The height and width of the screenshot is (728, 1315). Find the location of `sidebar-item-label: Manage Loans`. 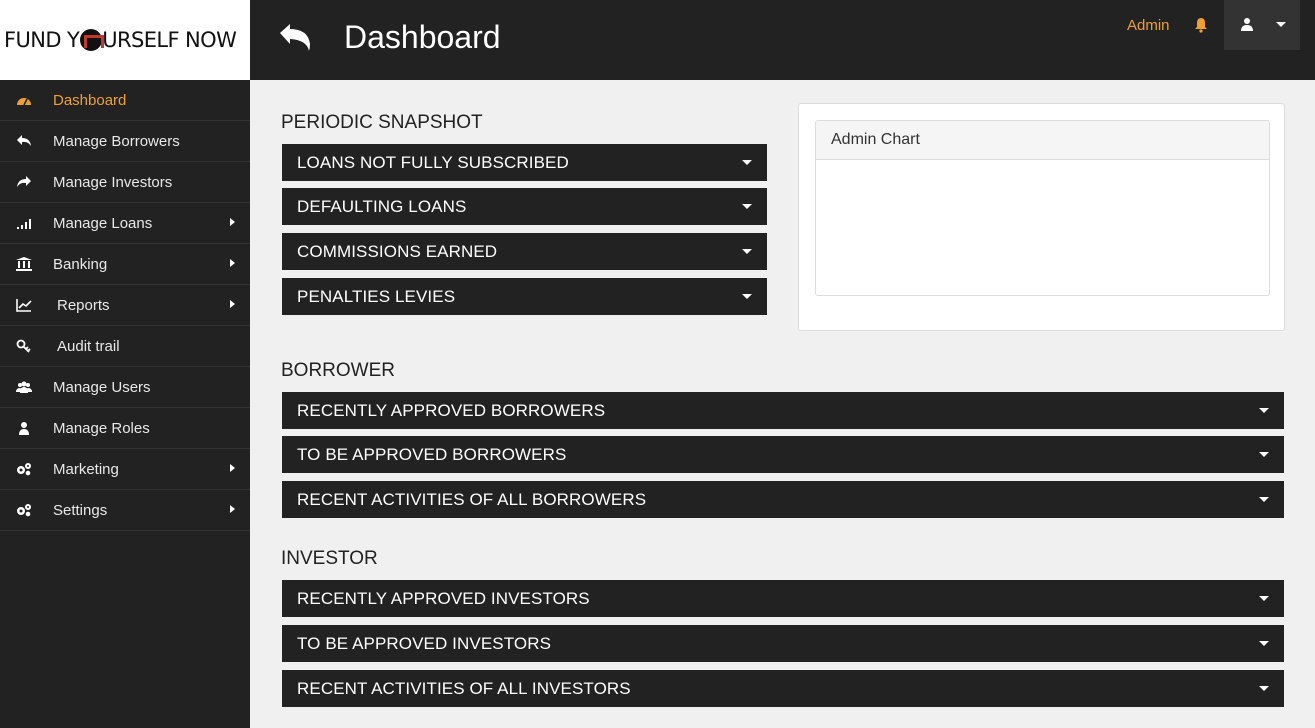

sidebar-item-label: Manage Loans is located at coordinates (103, 223).